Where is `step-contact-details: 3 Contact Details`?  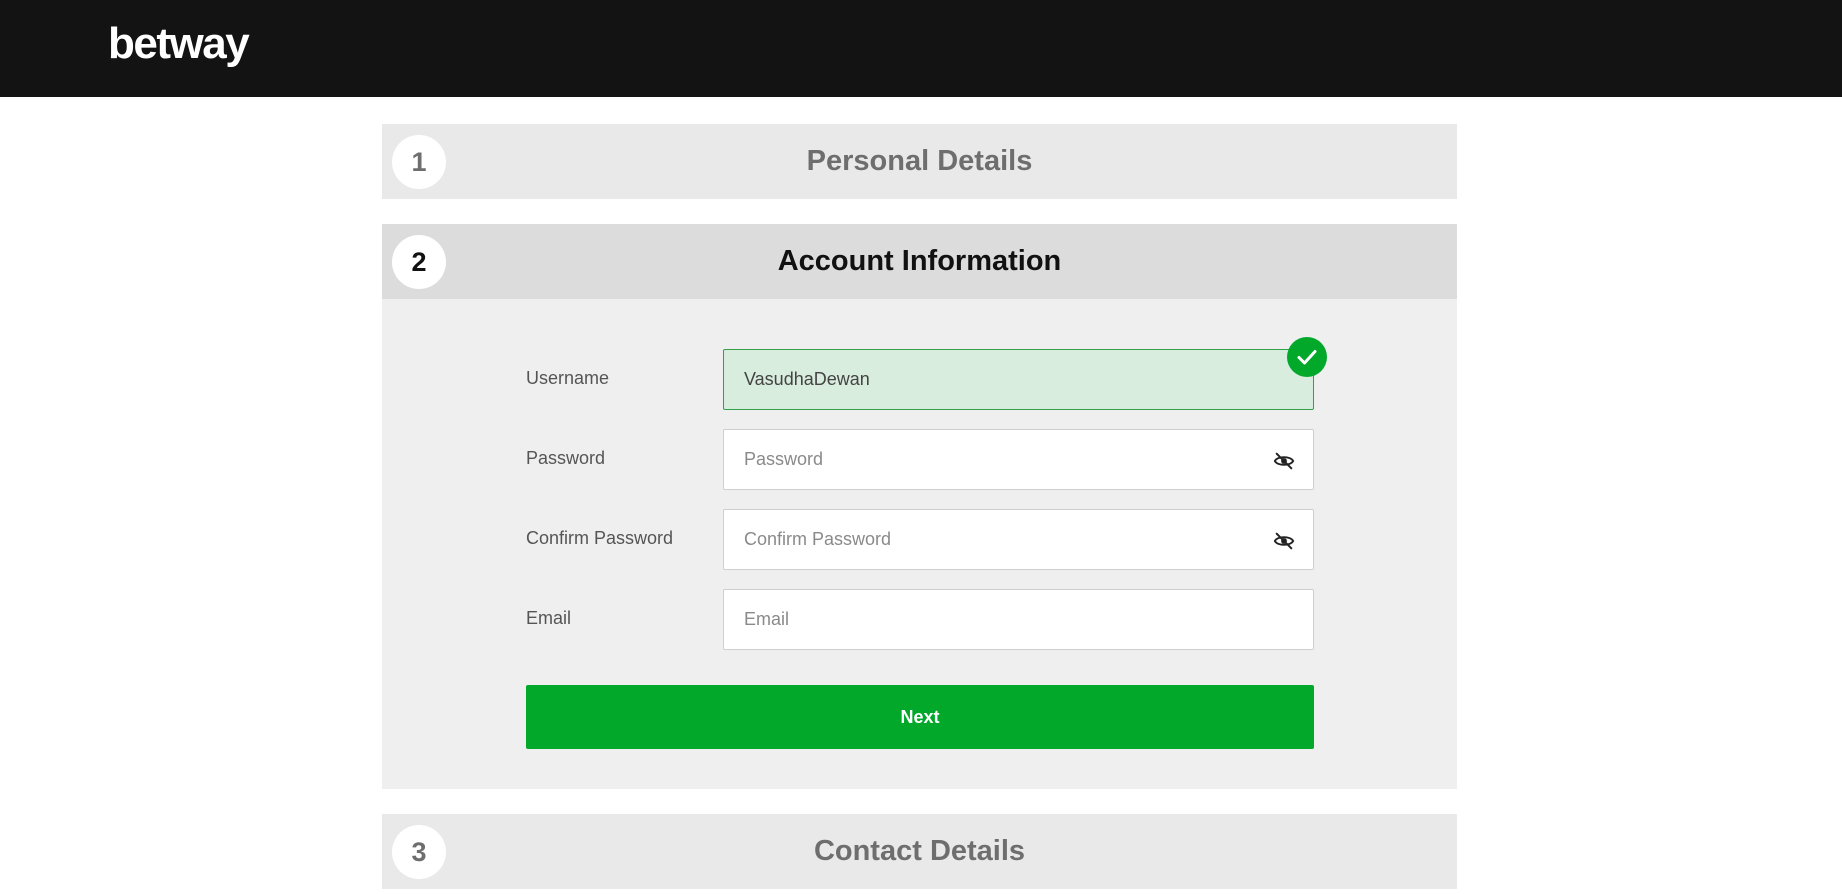
step-contact-details: 3 Contact Details is located at coordinates (919, 851).